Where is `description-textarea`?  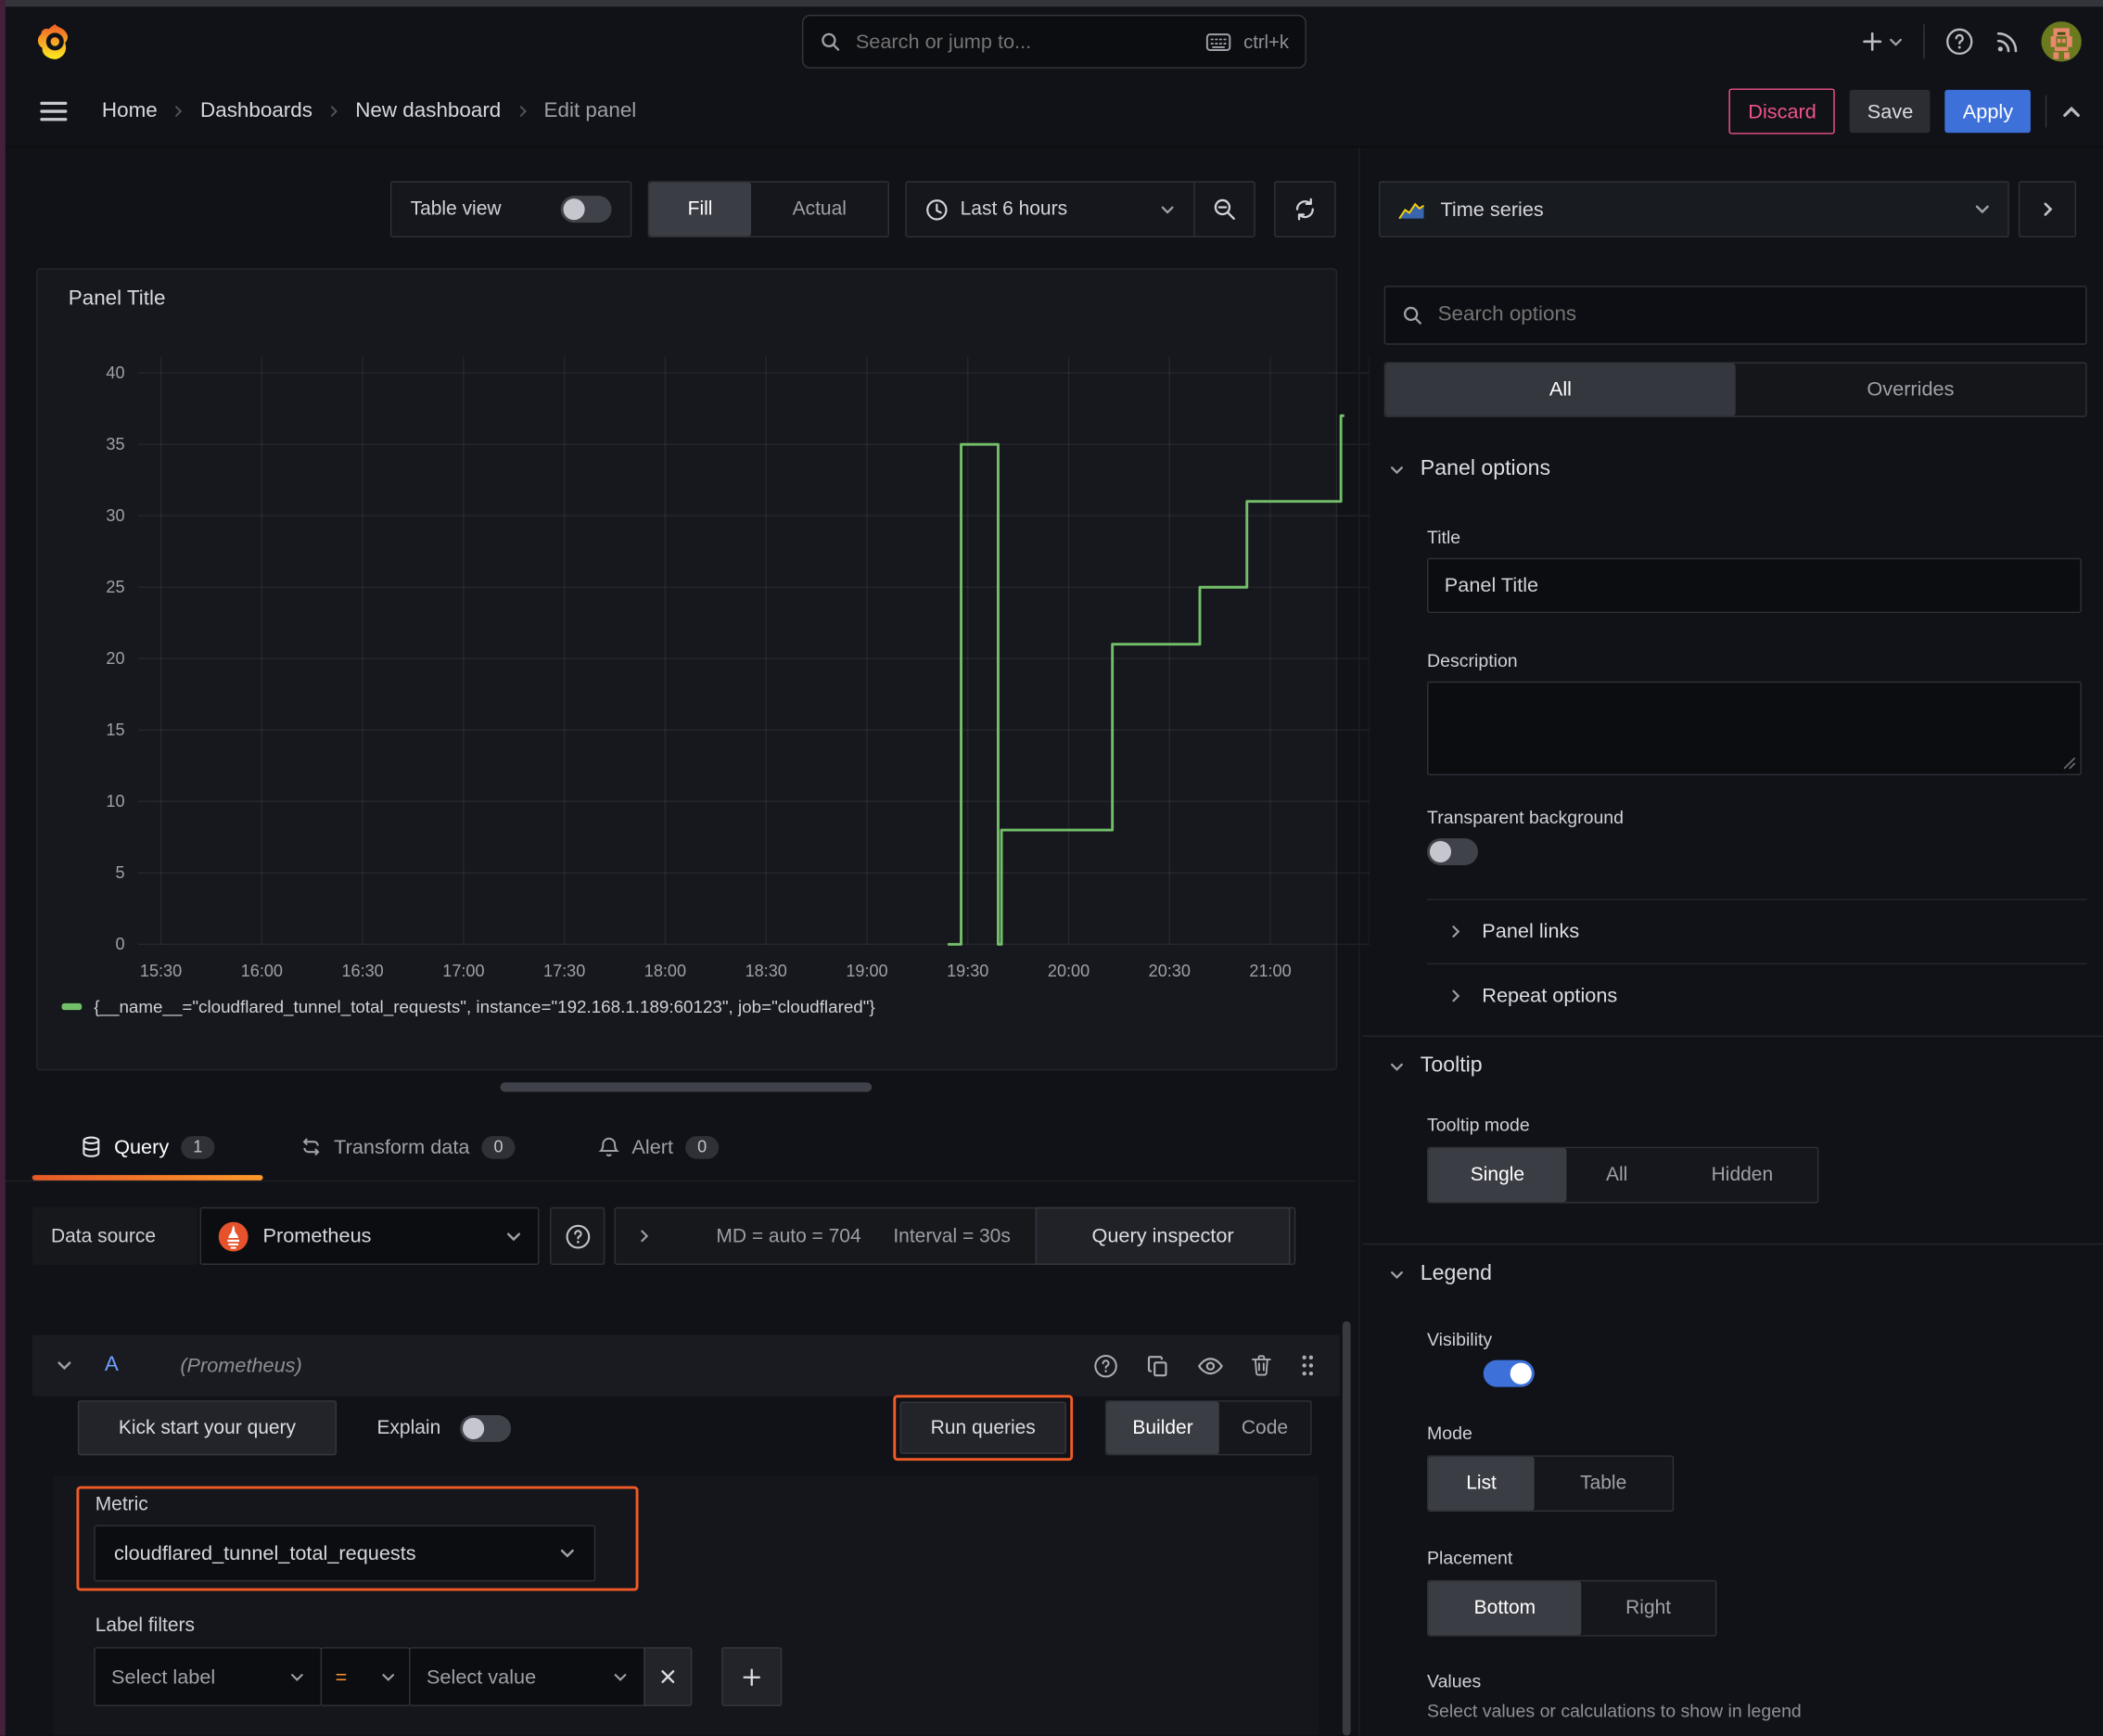 description-textarea is located at coordinates (1754, 728).